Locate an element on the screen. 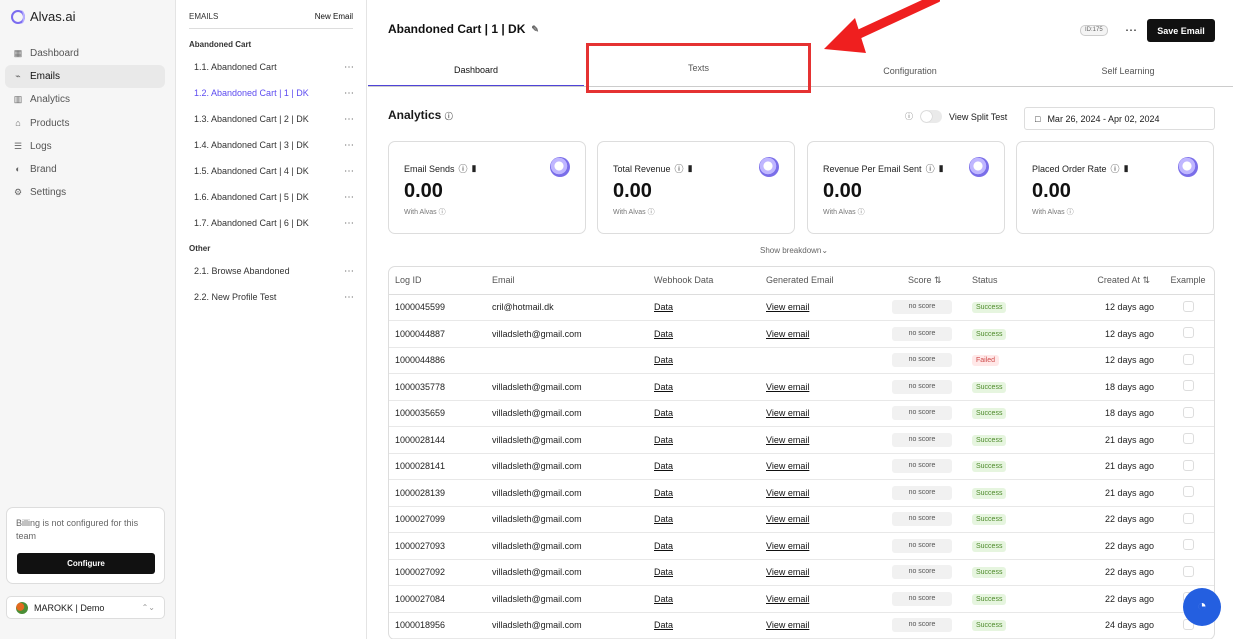  email-item: 1.5. Abandoned Cart | 4 | DK ⋯ is located at coordinates (274, 171).